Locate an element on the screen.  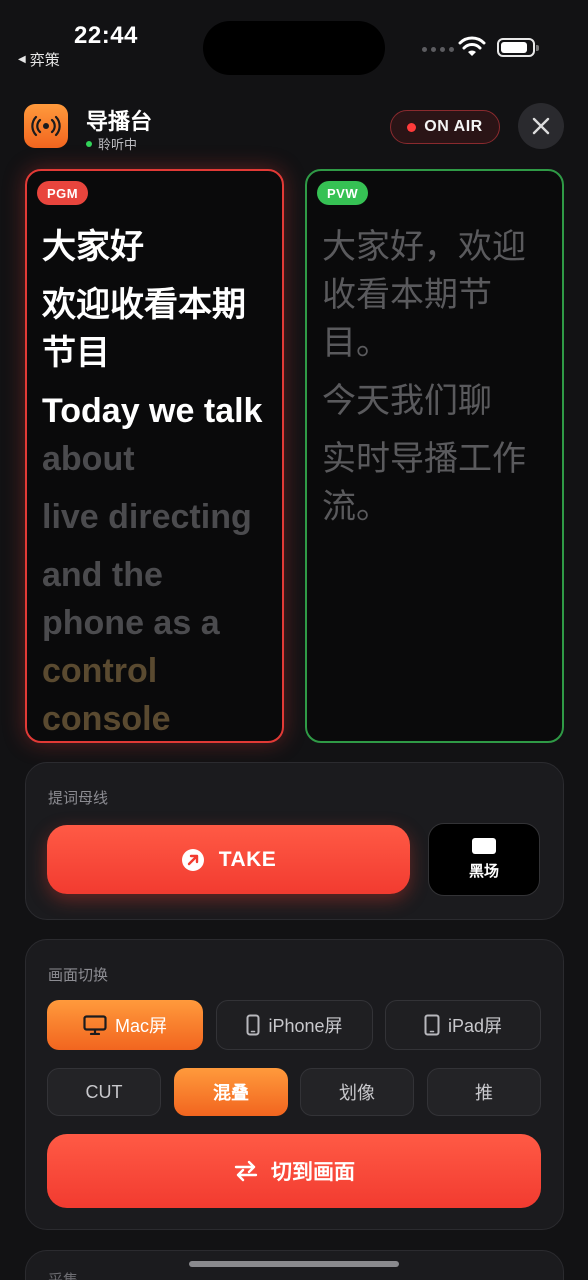
pgm-line-segment: about is located at coordinates (88, 459).